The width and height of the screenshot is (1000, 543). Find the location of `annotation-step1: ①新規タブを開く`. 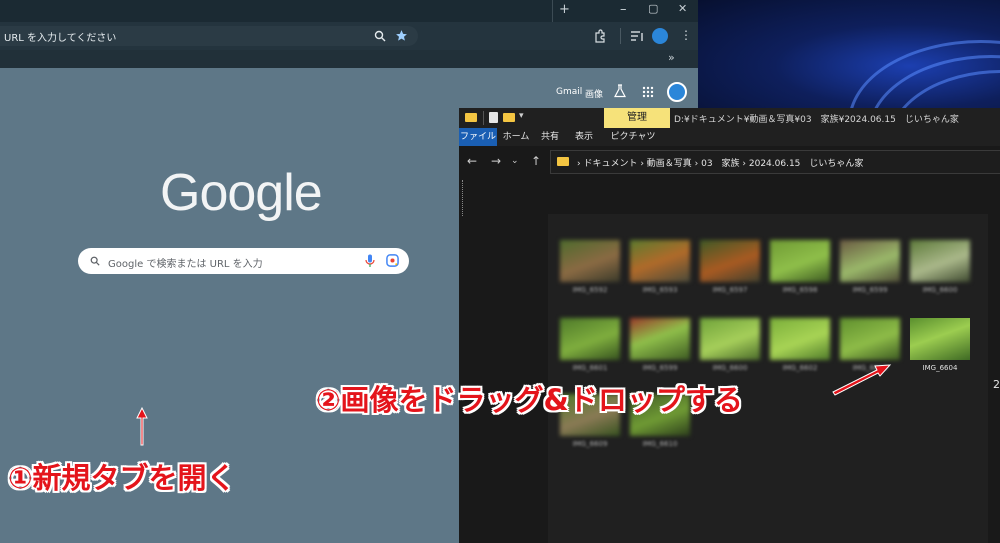

annotation-step1: ①新規タブを開く is located at coordinates (122, 478).